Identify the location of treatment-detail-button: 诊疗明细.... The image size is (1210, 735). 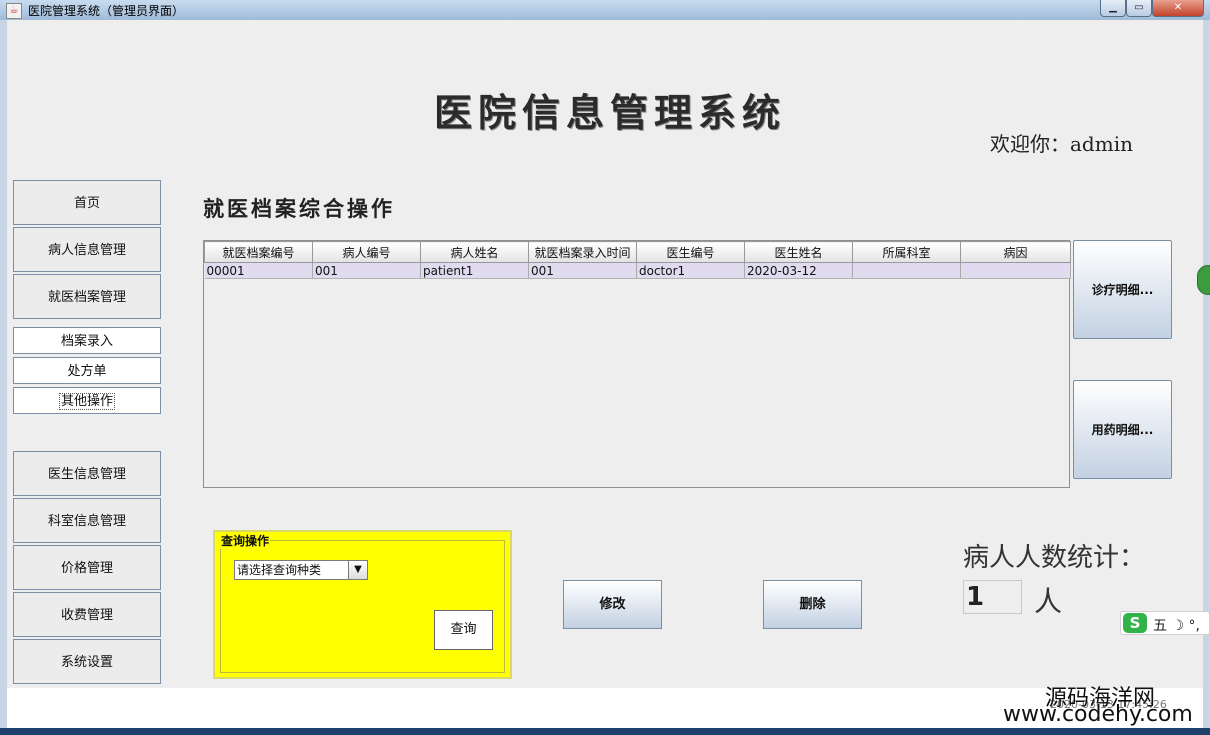
(1122, 289).